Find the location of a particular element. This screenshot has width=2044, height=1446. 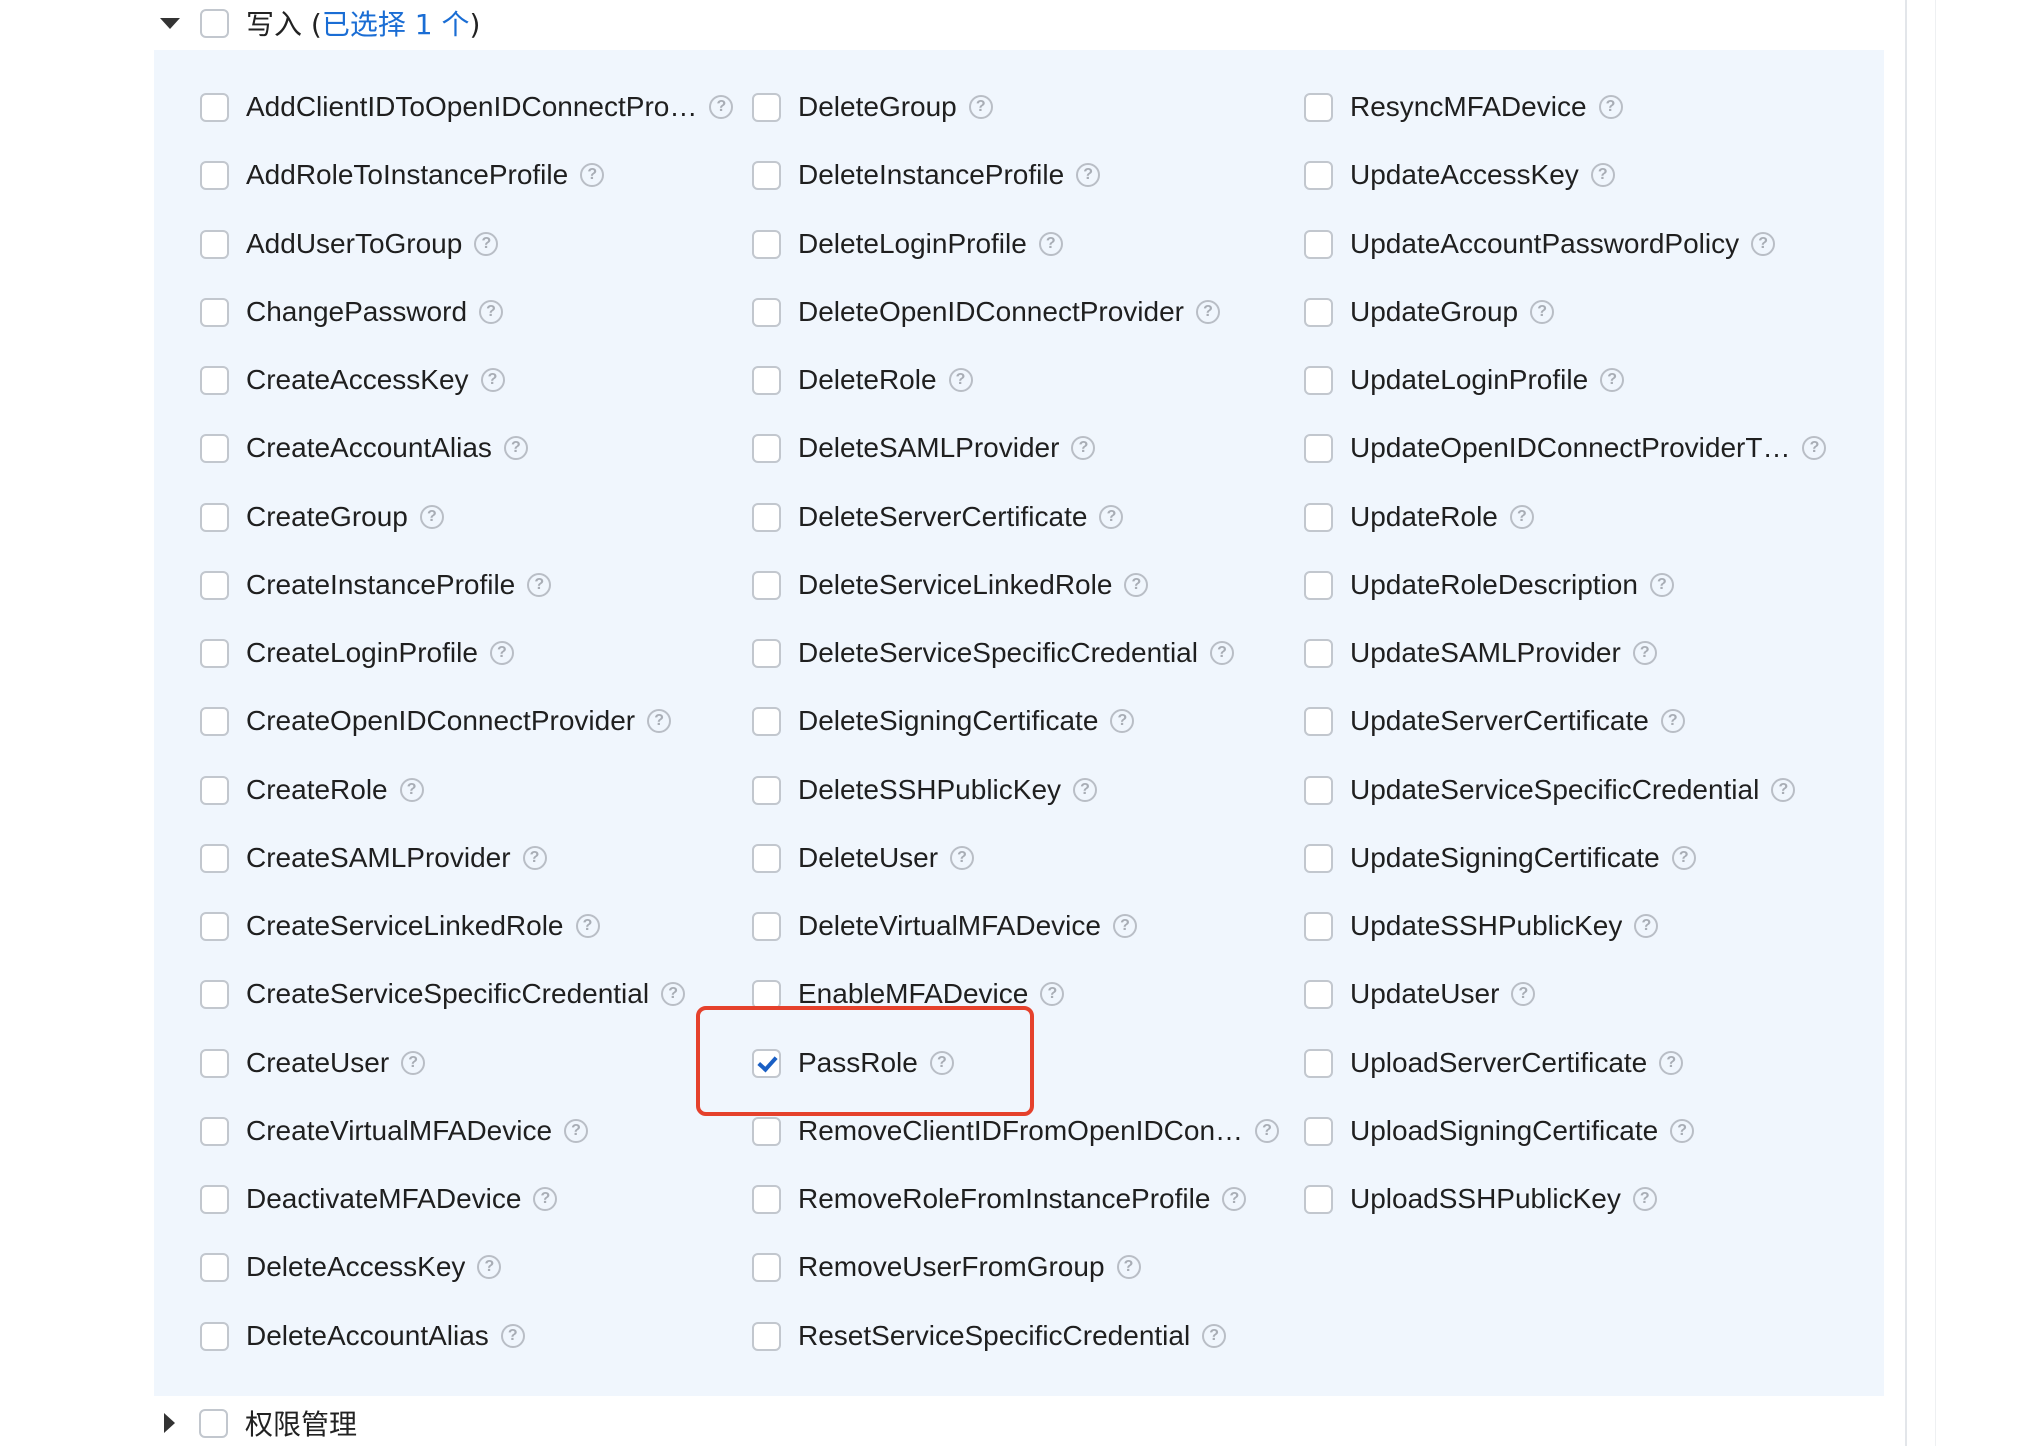

action-label: DeleteUser is located at coordinates (868, 858).